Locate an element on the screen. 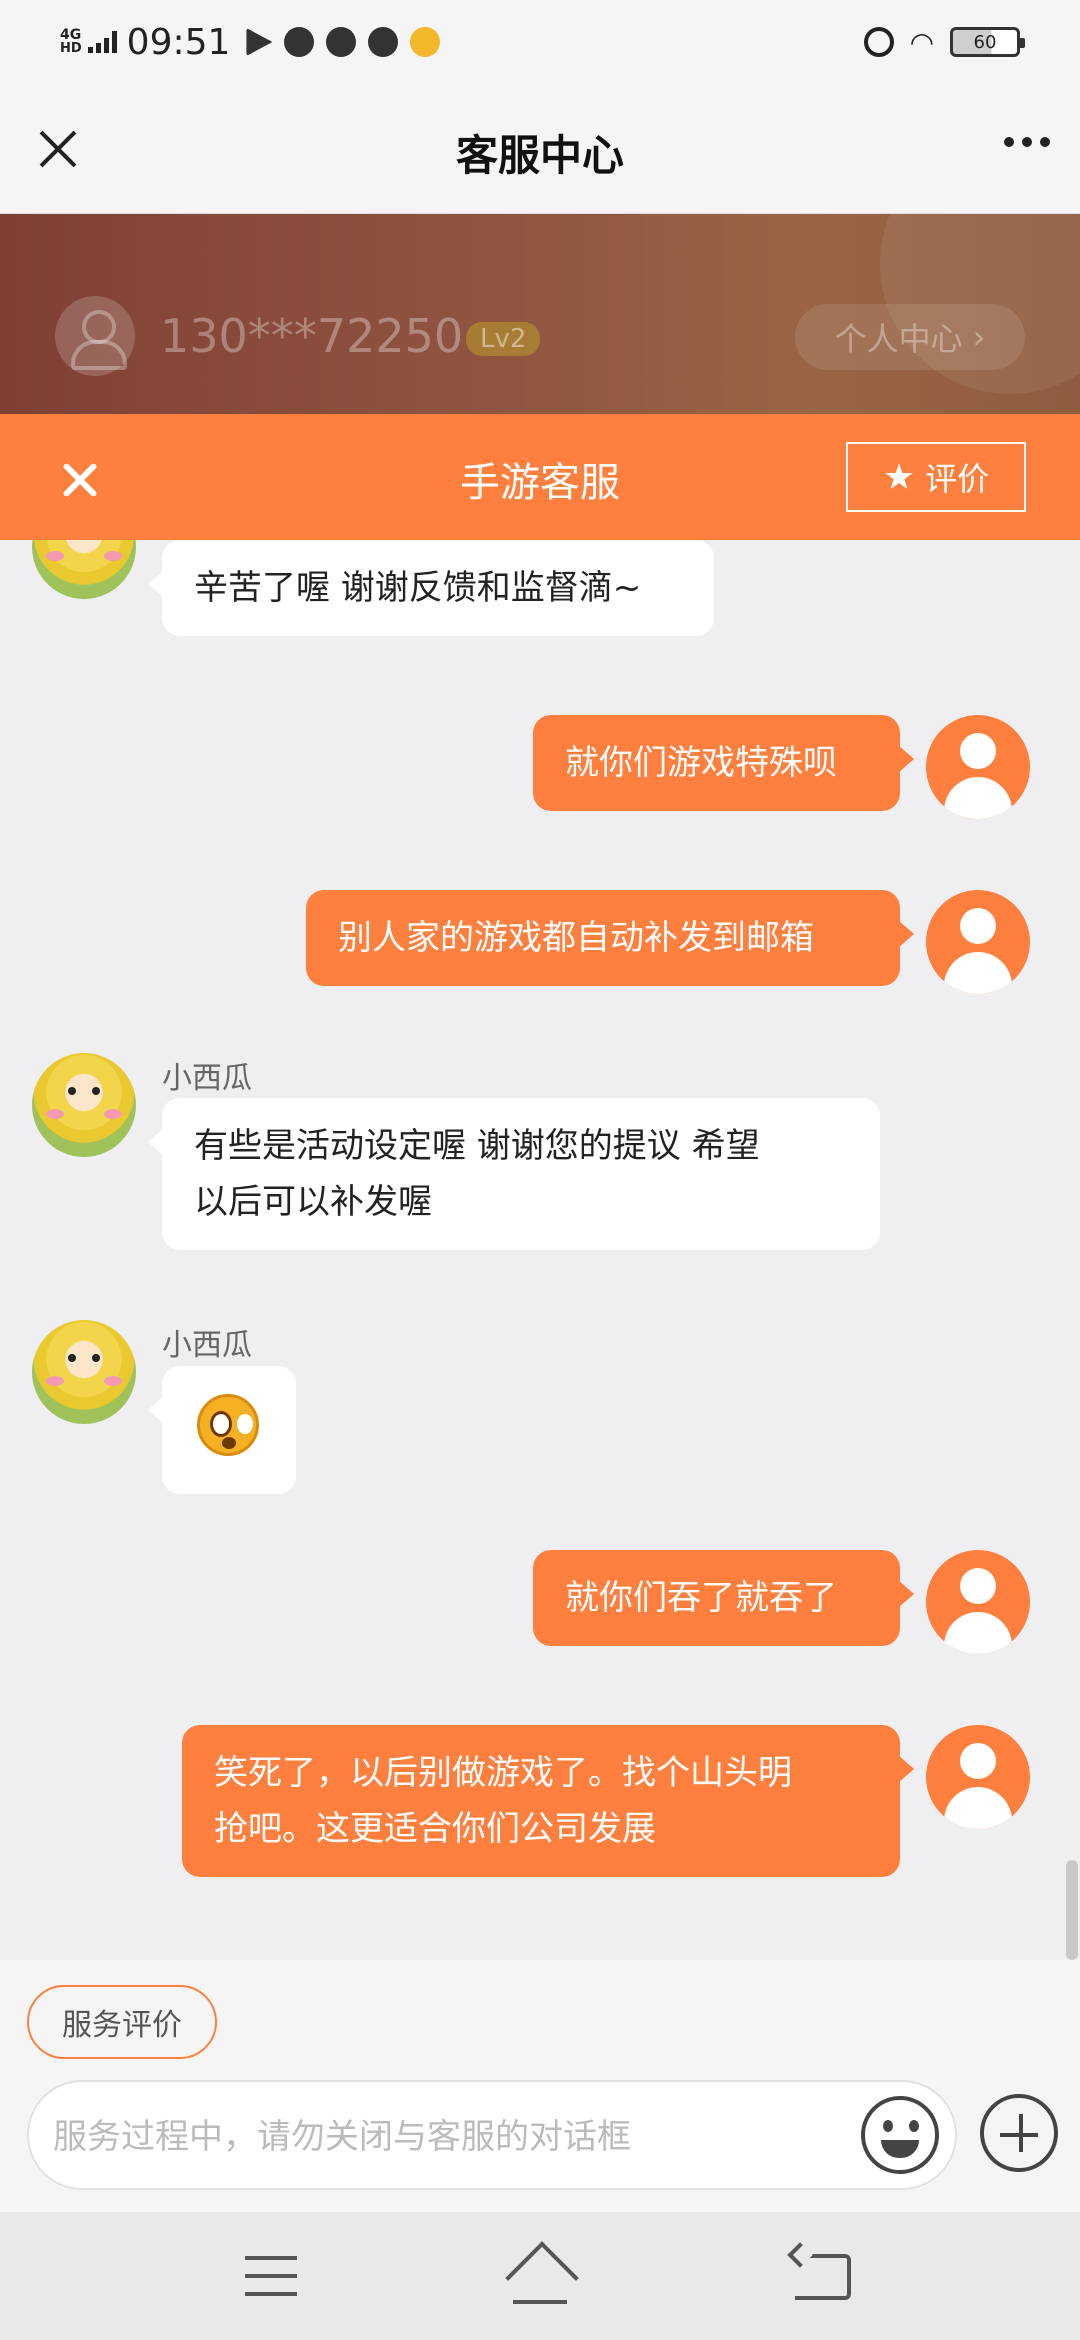 This screenshot has height=2340, width=1080. message-bubble: 就你们游戏特殊呗 is located at coordinates (723, 763).